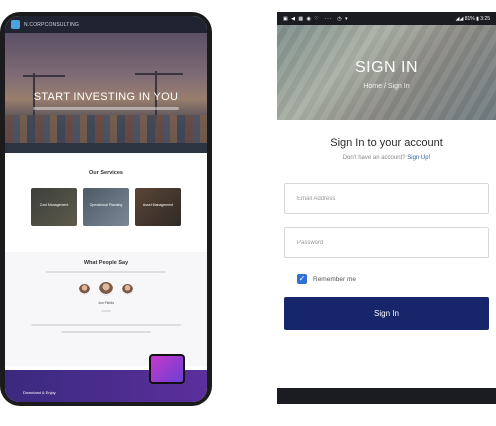 The width and height of the screenshot is (496, 426). Describe the element at coordinates (386, 279) in the screenshot. I see `remember-me-row: ✓ Remember me` at that location.